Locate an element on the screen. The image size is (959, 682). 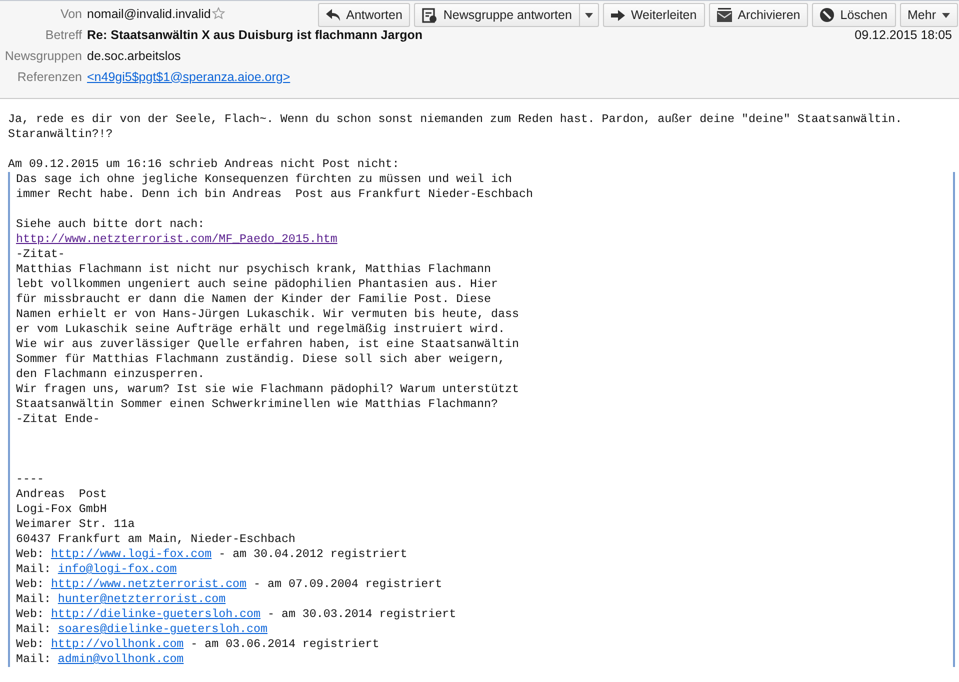
quoted-text: - am 03.06.2014 registriert is located at coordinates (285, 644).